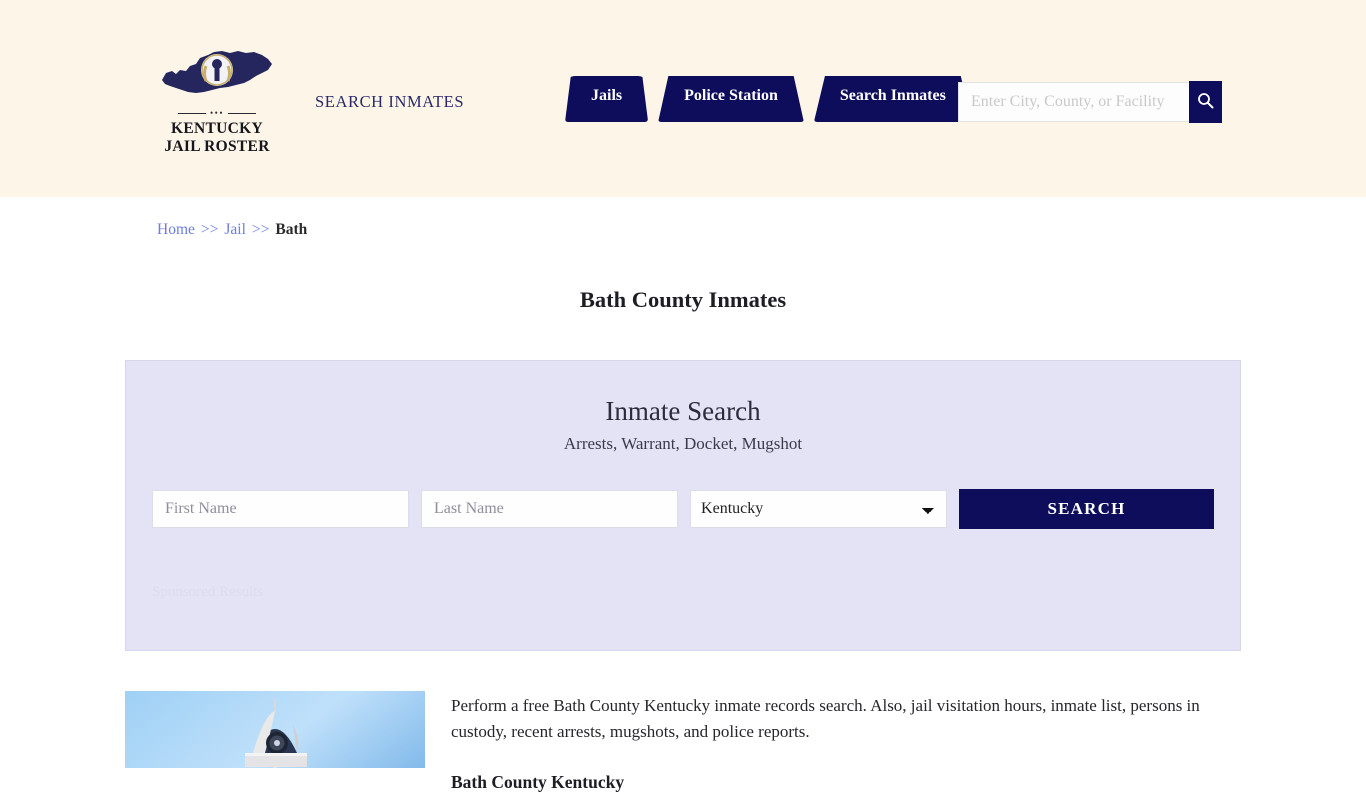 The height and width of the screenshot is (793, 1366). What do you see at coordinates (1086, 508) in the screenshot?
I see `search-button: SEARCH` at bounding box center [1086, 508].